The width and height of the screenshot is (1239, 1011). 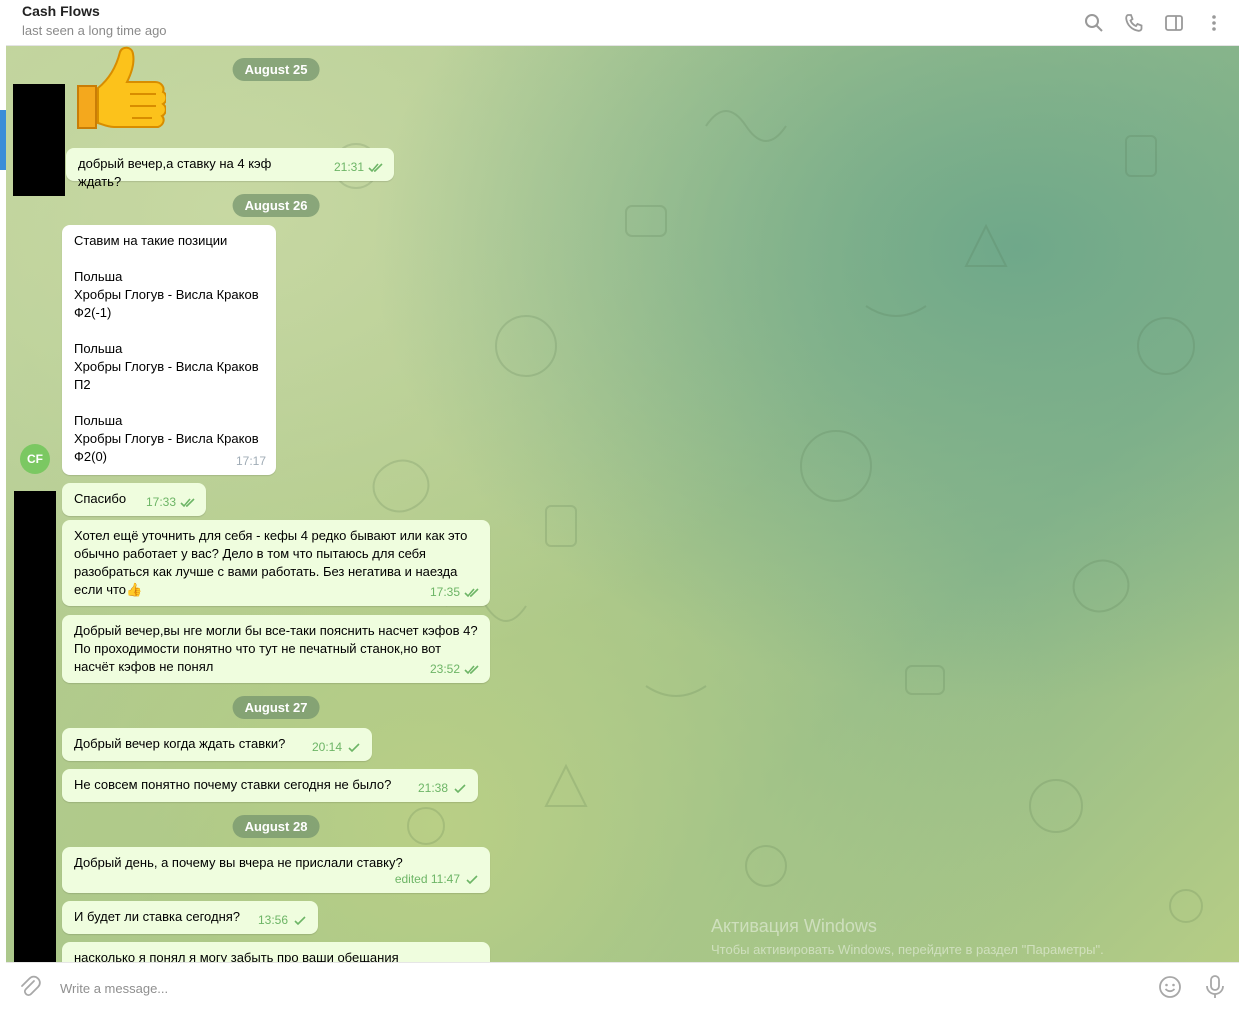 I want to click on search-icon, so click(x=1094, y=23).